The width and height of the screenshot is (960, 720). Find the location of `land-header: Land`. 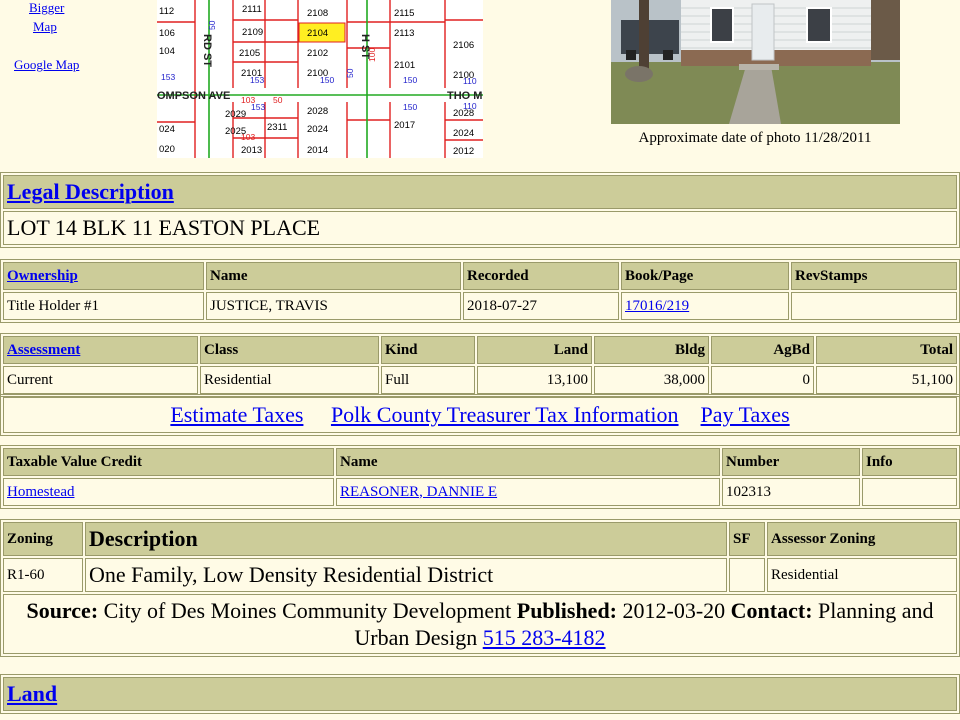

land-header: Land is located at coordinates (534, 350).